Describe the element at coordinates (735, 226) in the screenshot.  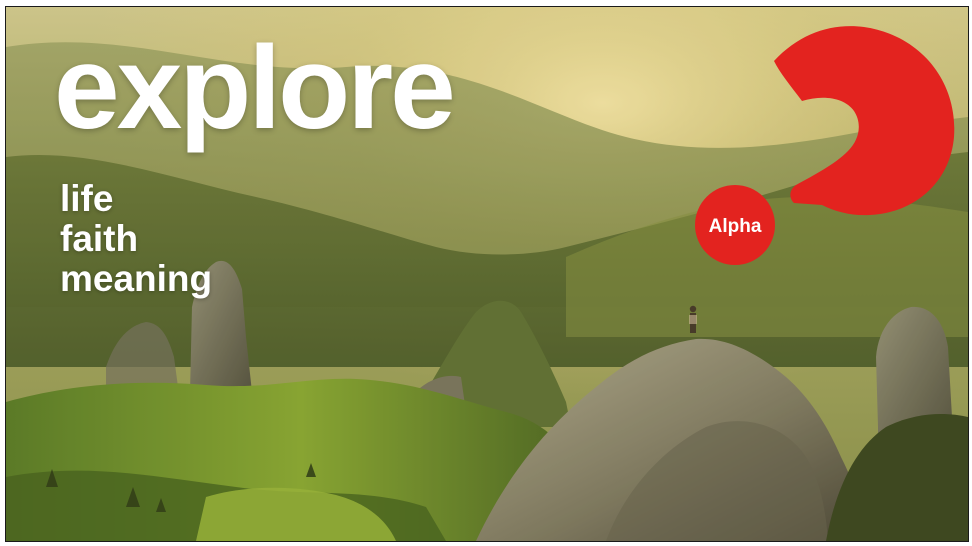
I see `alpha-logo-text: Alpha` at that location.